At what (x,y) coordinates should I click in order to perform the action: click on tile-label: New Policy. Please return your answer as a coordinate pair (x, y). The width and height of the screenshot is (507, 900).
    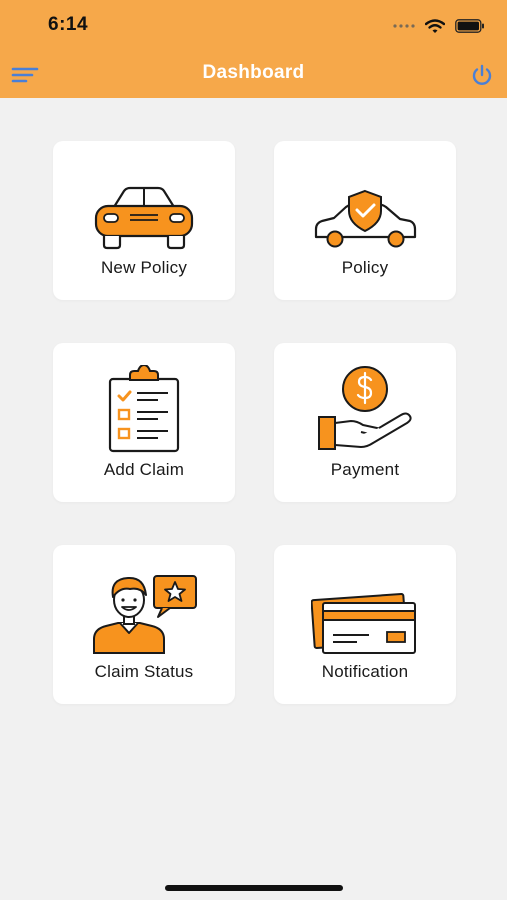
    Looking at the image, I should click on (144, 267).